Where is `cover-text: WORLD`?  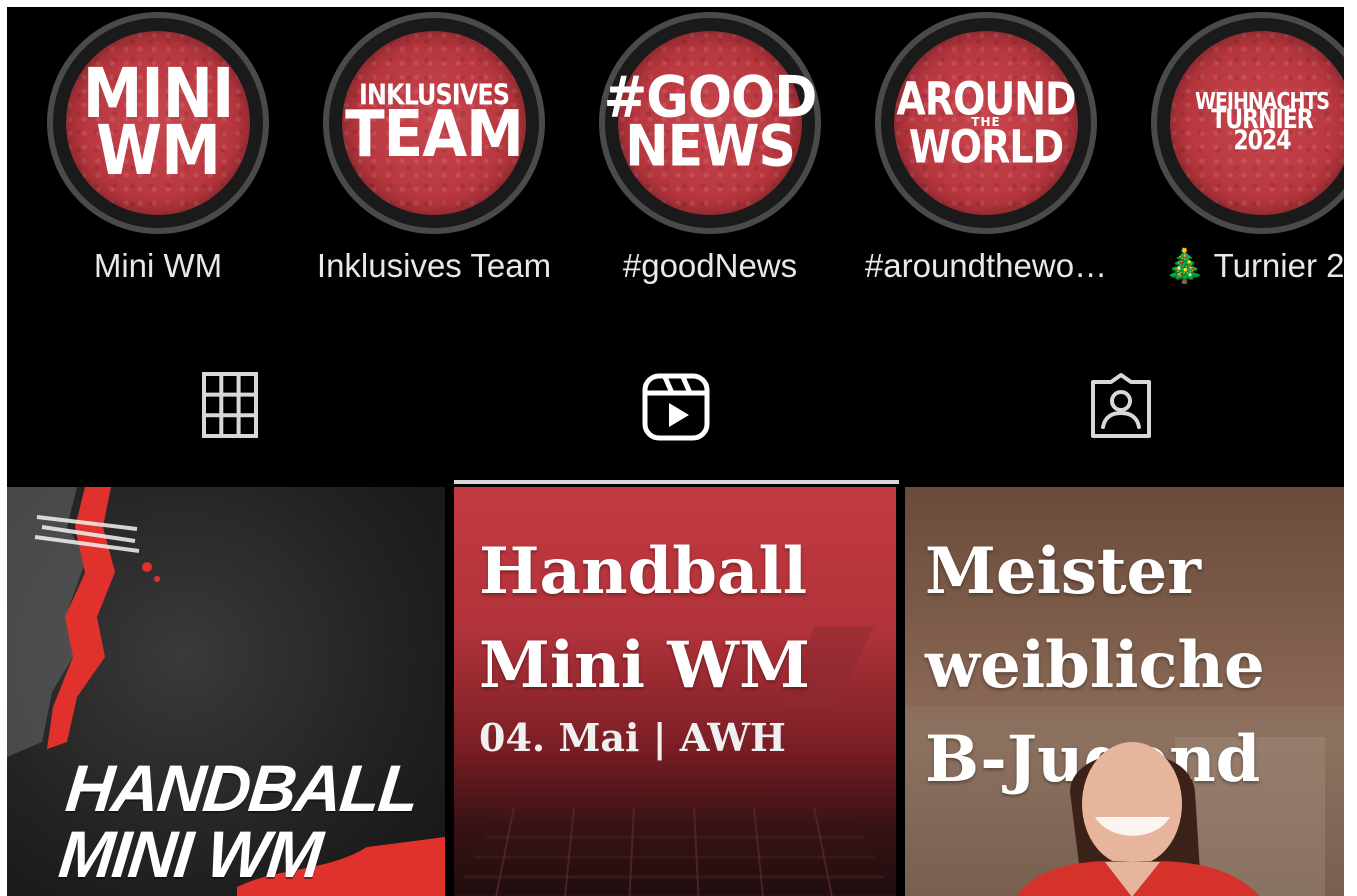 cover-text: WORLD is located at coordinates (986, 147).